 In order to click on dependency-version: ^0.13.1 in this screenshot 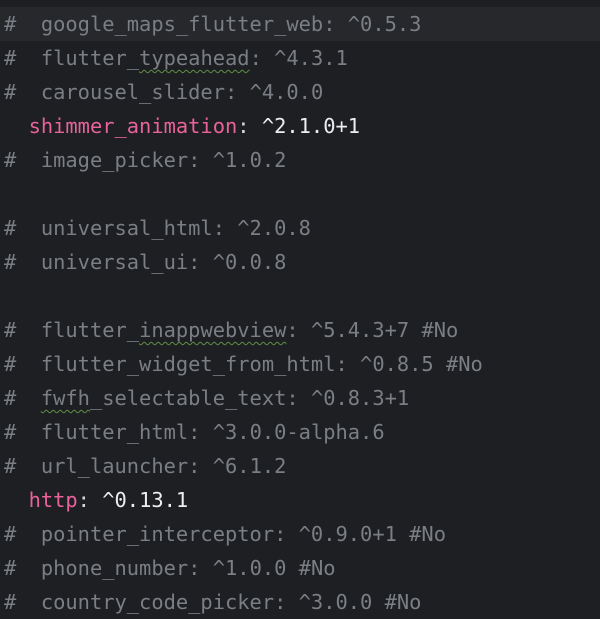, I will do `click(145, 500)`.